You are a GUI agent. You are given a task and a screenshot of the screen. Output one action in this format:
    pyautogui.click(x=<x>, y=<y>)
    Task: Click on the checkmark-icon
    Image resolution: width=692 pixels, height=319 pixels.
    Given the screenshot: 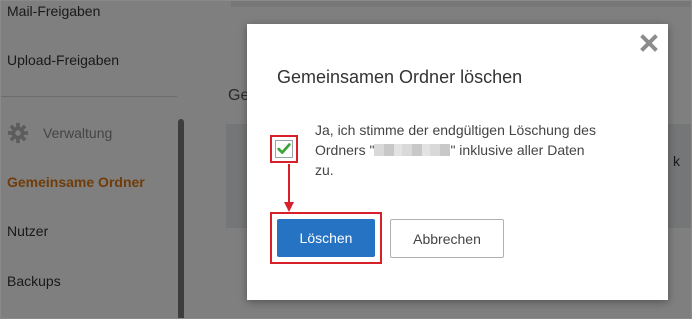 What is the action you would take?
    pyautogui.click(x=284, y=148)
    